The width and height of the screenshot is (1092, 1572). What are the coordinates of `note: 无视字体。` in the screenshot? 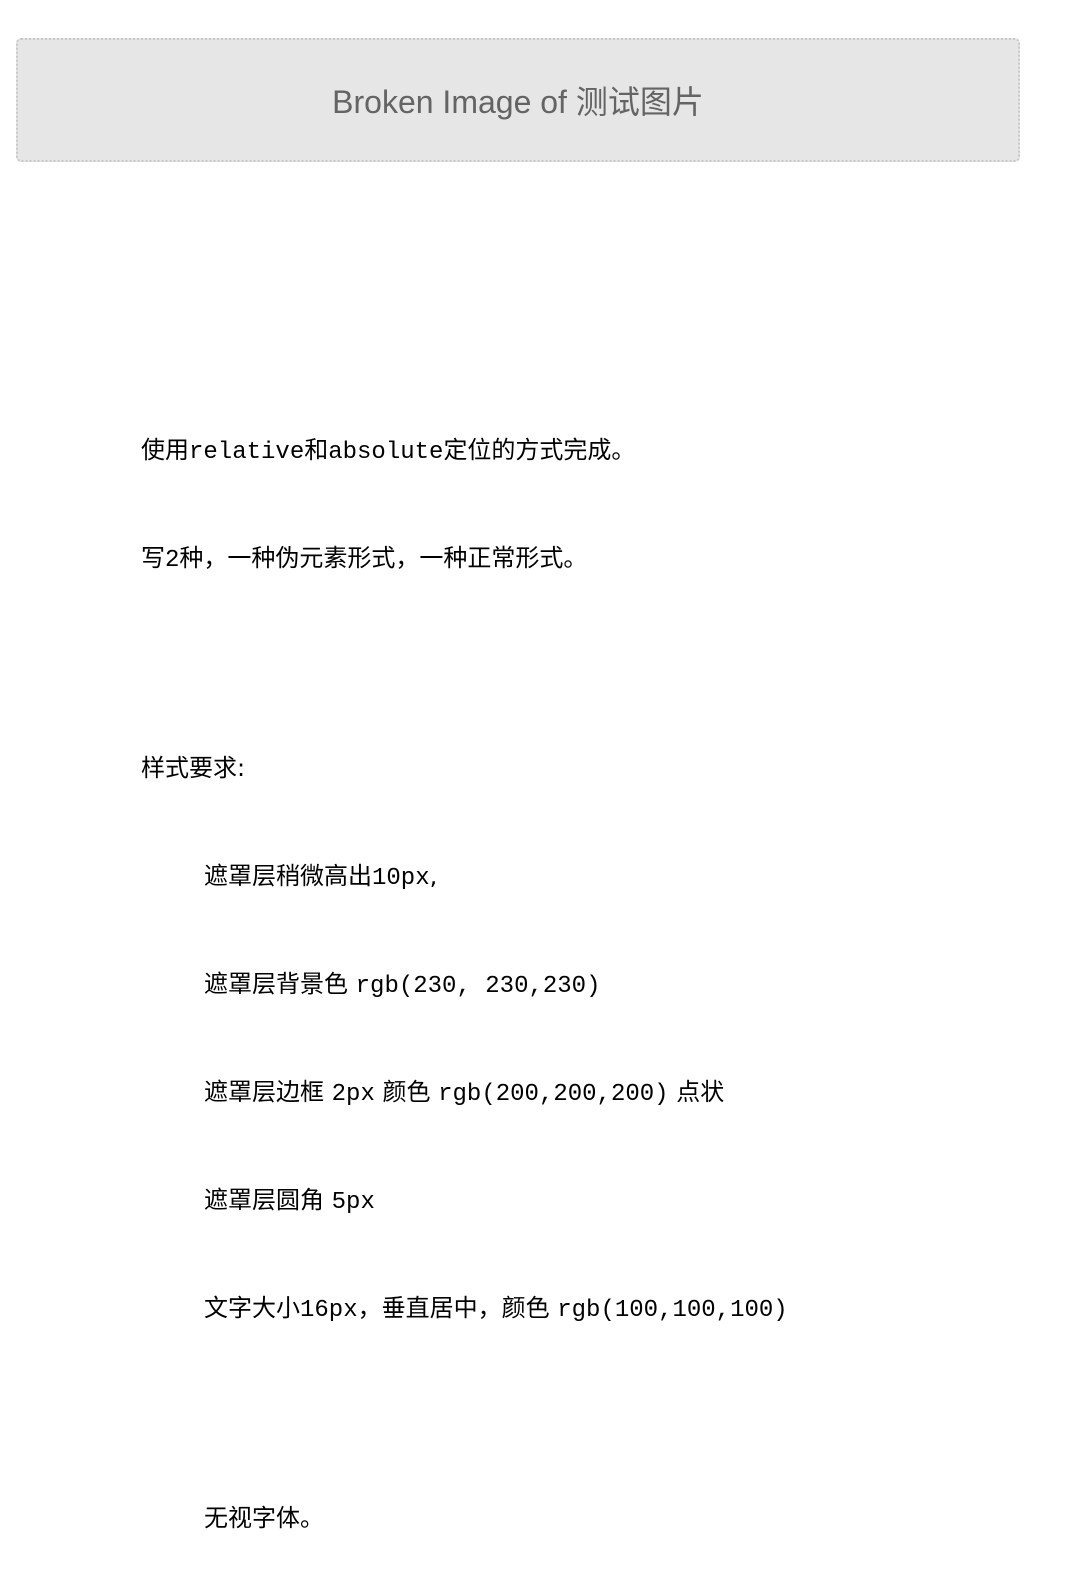 It's located at (264, 1518).